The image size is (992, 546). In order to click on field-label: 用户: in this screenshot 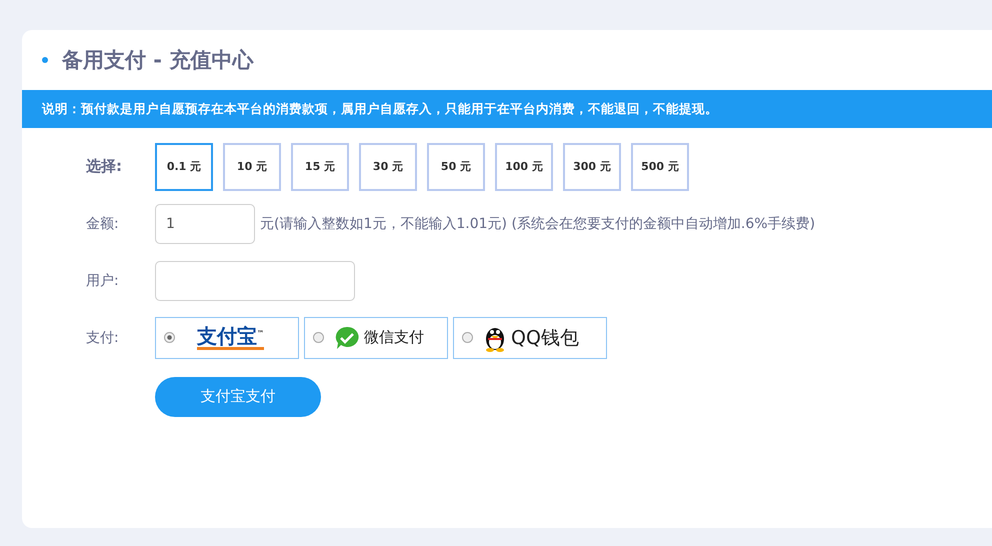, I will do `click(103, 281)`.